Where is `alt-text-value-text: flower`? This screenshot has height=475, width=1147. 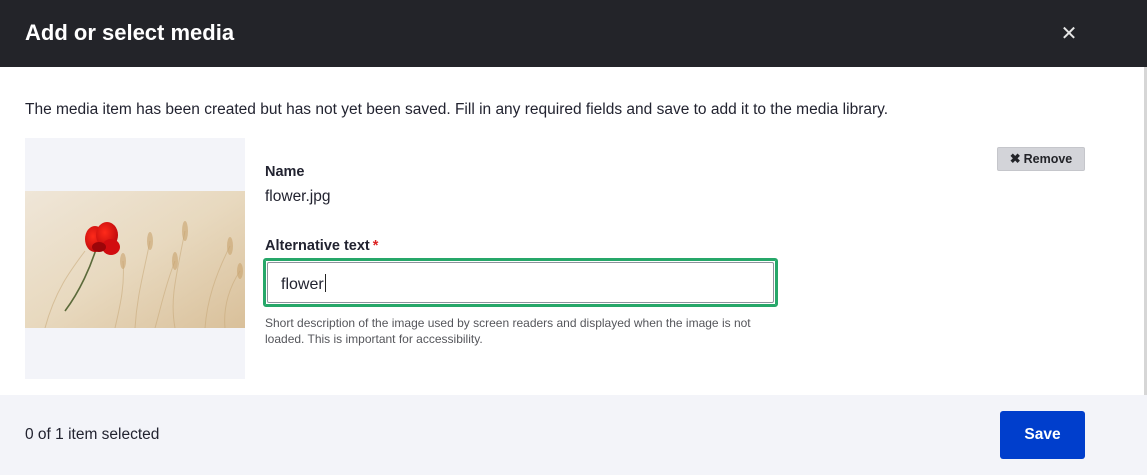 alt-text-value-text: flower is located at coordinates (302, 284).